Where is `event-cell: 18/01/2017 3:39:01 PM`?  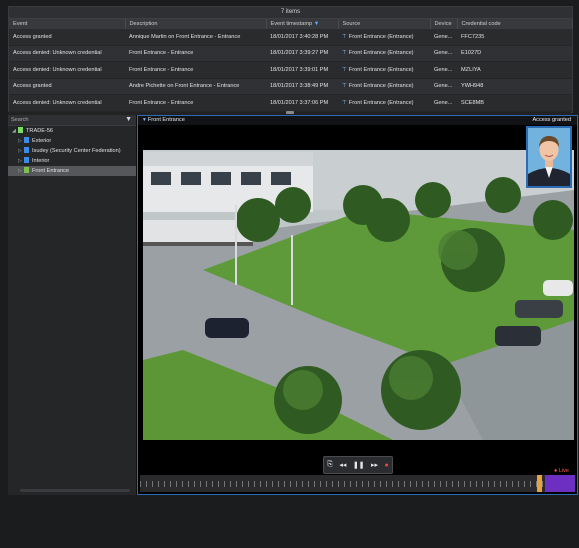 event-cell: 18/01/2017 3:39:01 PM is located at coordinates (302, 70).